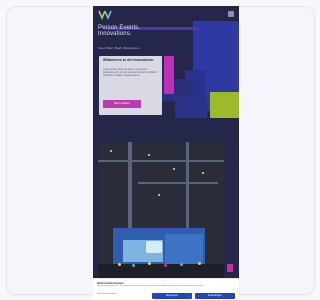 The height and width of the screenshot is (300, 320). I want to click on hero-subtitle: Kaos. Bash. Bash. Bashaguten., so click(119, 48).